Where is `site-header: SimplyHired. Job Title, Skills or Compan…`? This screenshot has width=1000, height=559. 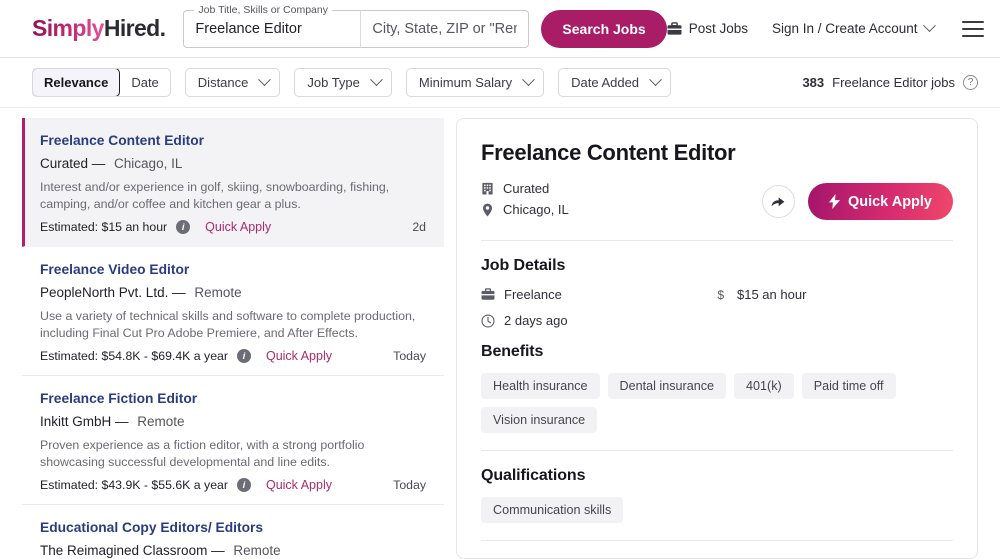
site-header: SimplyHired. Job Title, Skills or Compan… is located at coordinates (500, 29).